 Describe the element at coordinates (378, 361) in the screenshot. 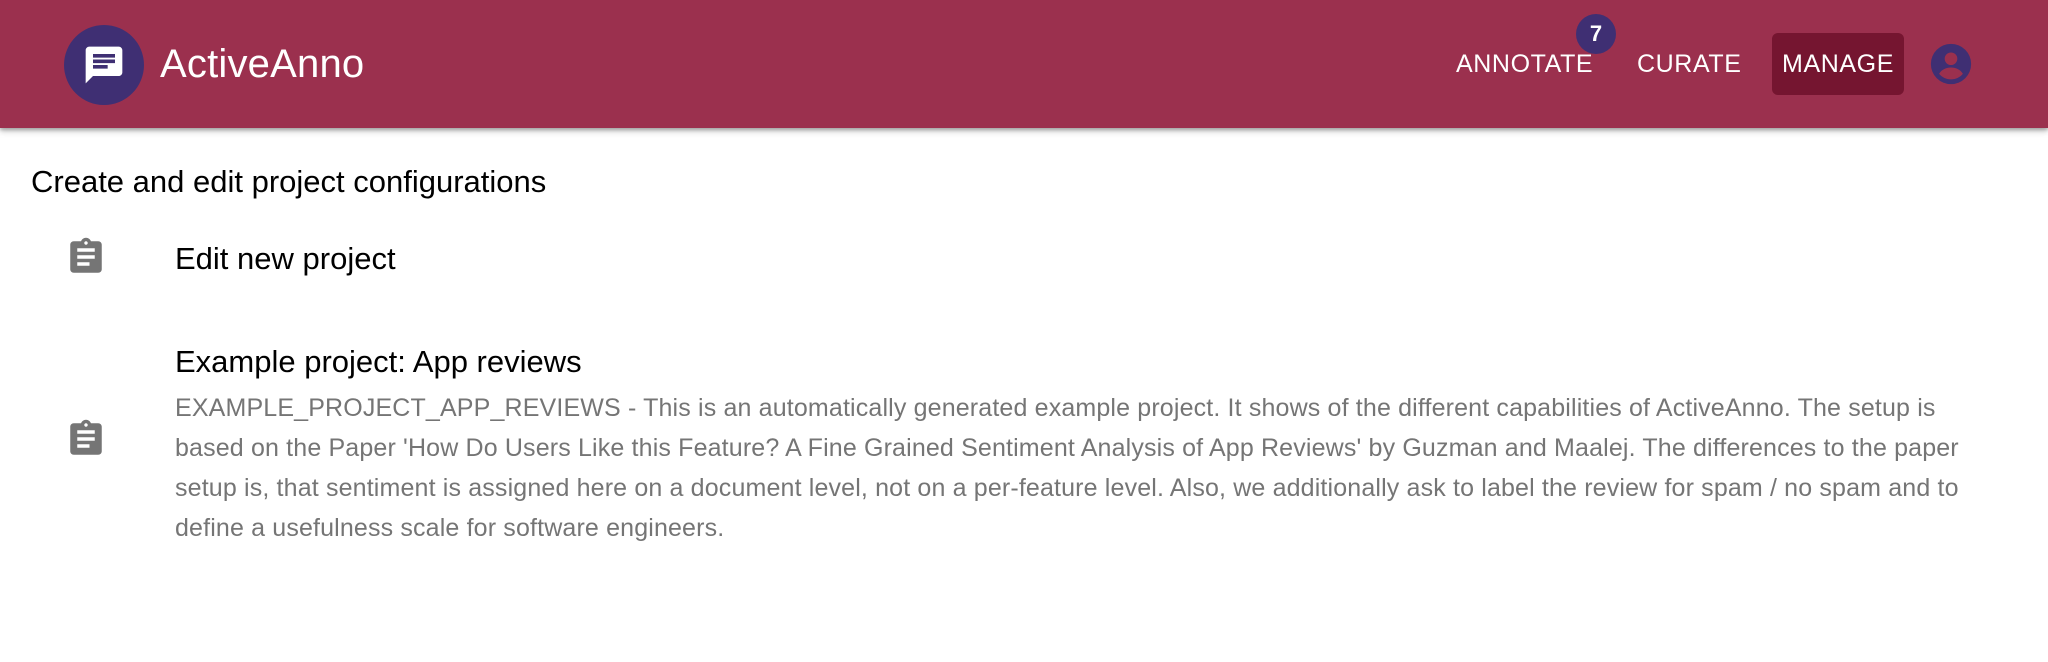

I see `project-title: Example project: App reviews` at that location.